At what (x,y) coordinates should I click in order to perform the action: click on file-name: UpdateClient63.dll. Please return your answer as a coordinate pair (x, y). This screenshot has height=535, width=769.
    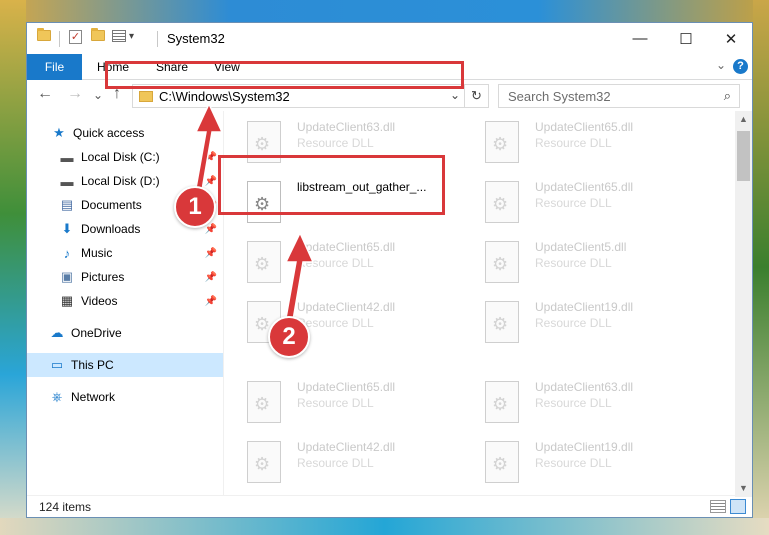
    Looking at the image, I should click on (584, 387).